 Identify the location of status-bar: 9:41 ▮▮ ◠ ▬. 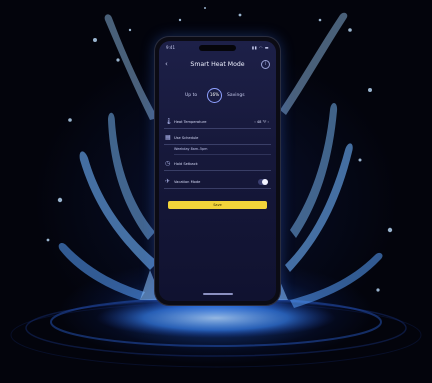
(217, 48).